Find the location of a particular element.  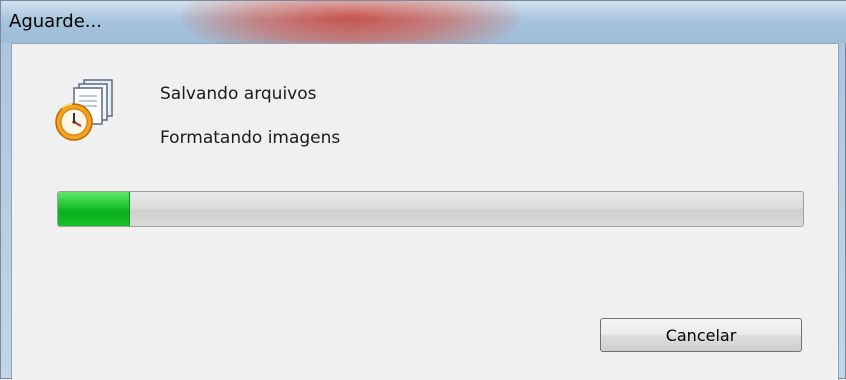

progress-bar-fill is located at coordinates (94, 209).